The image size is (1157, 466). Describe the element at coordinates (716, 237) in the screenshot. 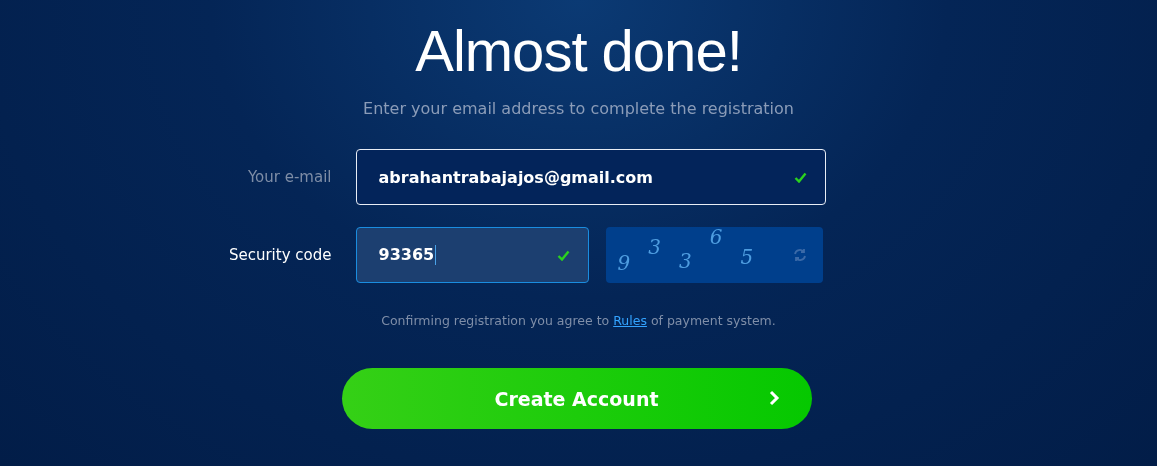

I see `captcha-character: 6` at that location.